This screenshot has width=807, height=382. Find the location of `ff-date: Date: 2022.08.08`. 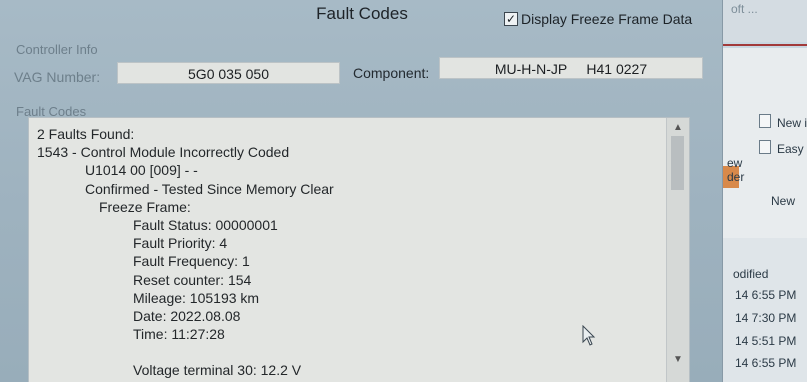

ff-date: Date: 2022.08.08 is located at coordinates (187, 315).